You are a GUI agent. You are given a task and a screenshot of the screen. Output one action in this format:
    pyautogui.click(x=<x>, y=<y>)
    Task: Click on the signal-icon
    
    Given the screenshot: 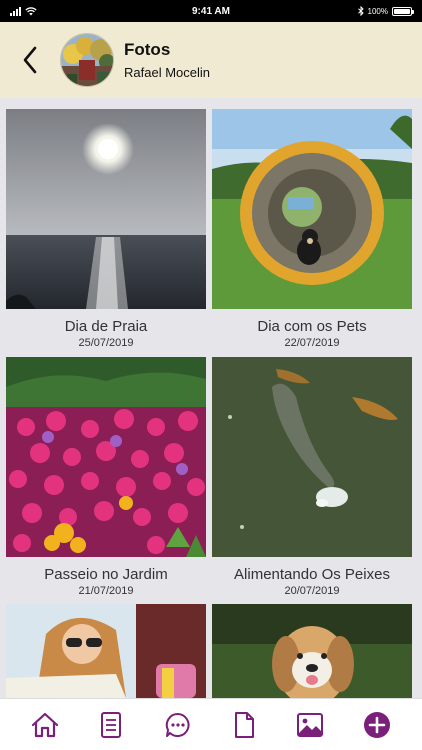 What is the action you would take?
    pyautogui.click(x=15, y=11)
    